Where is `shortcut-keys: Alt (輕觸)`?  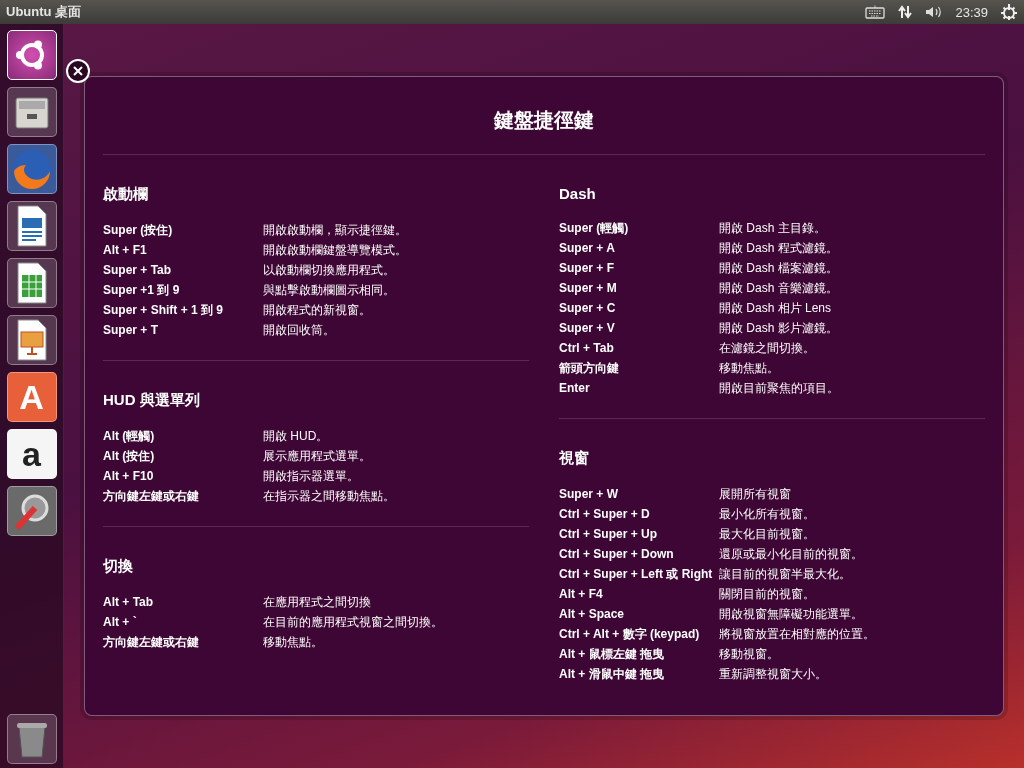
shortcut-keys: Alt (輕觸) is located at coordinates (183, 436).